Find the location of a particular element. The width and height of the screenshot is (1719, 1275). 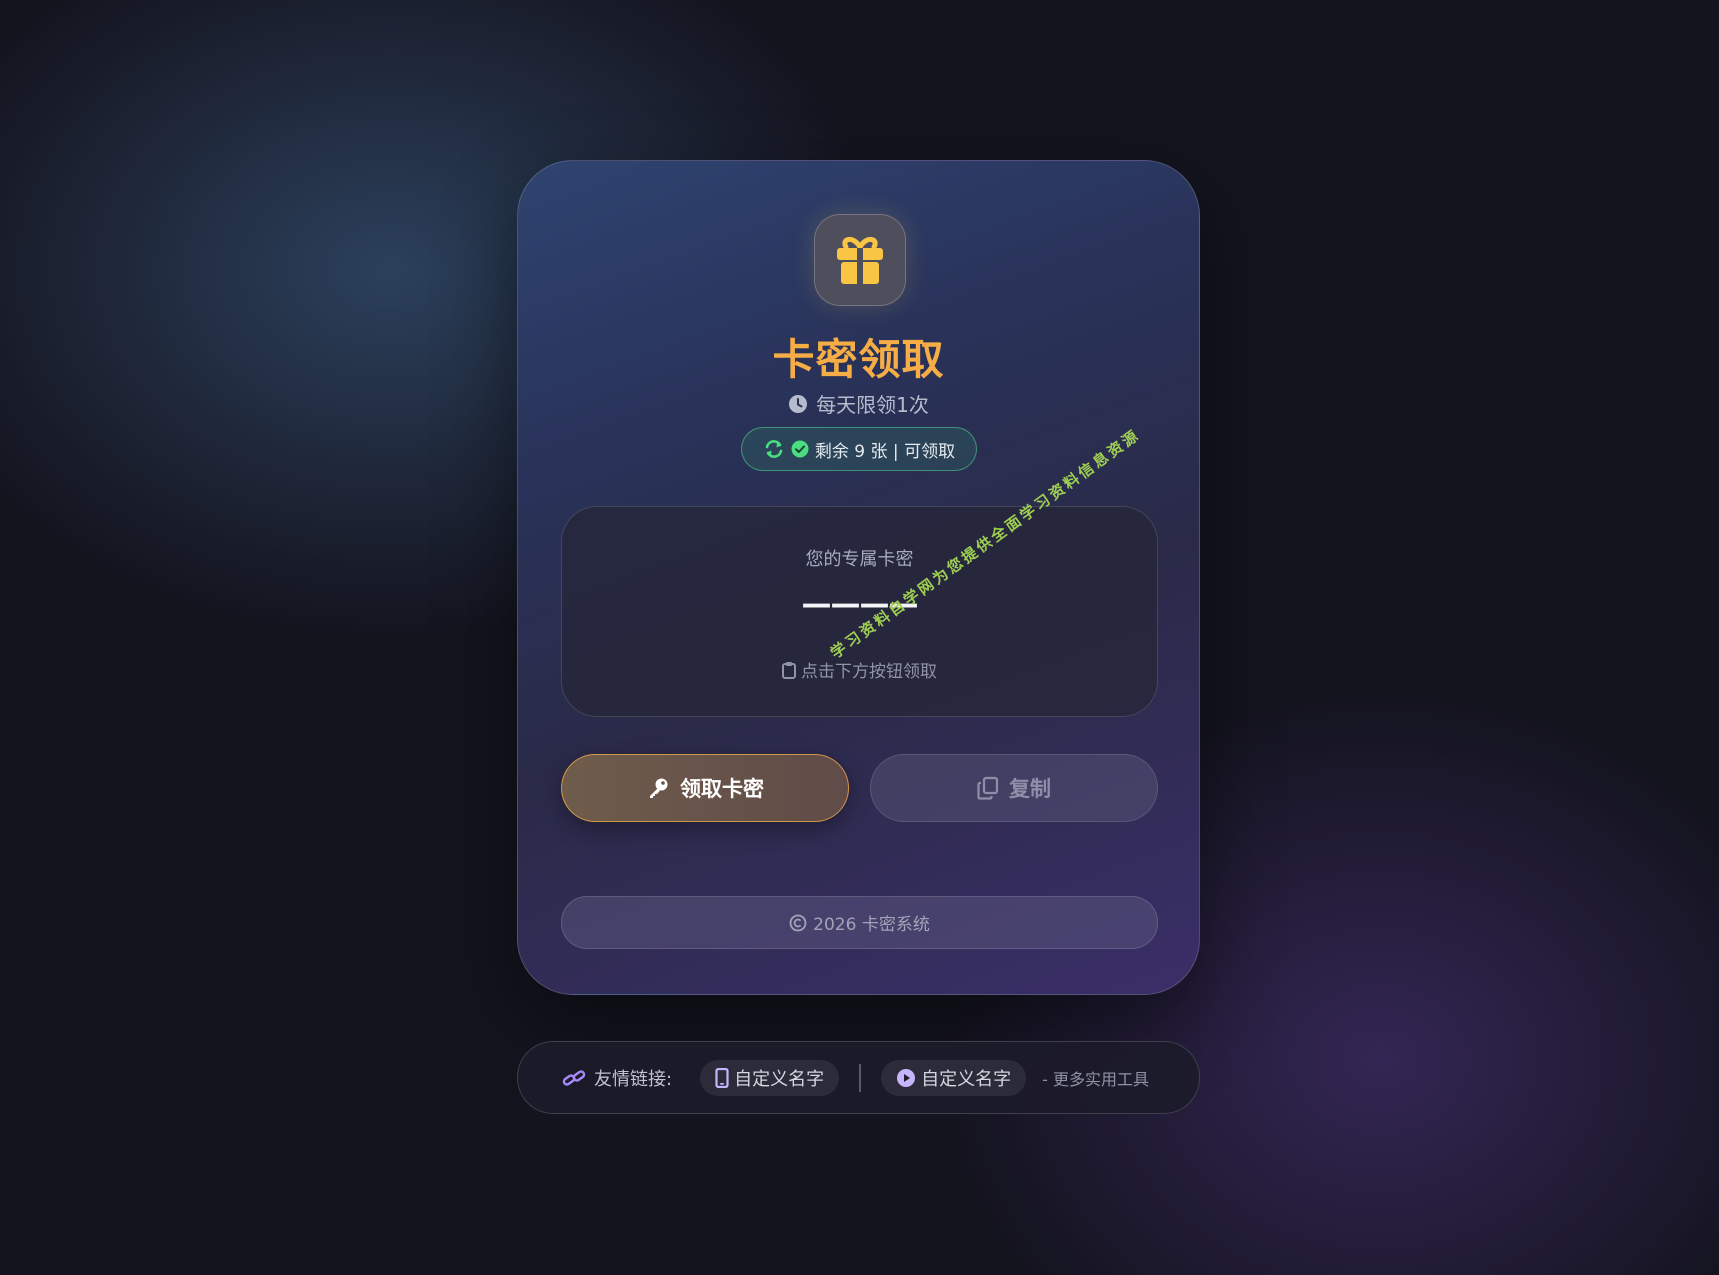

status-text: 剩余 9 张 | 可领取 is located at coordinates (885, 451).